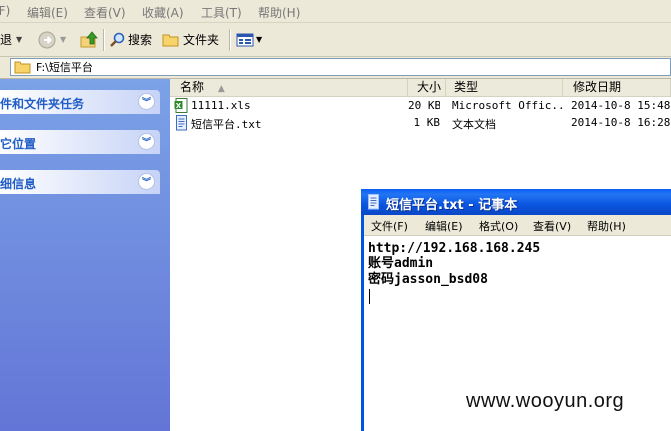  Describe the element at coordinates (18, 144) in the screenshot. I see `panel-title: 它位置` at that location.